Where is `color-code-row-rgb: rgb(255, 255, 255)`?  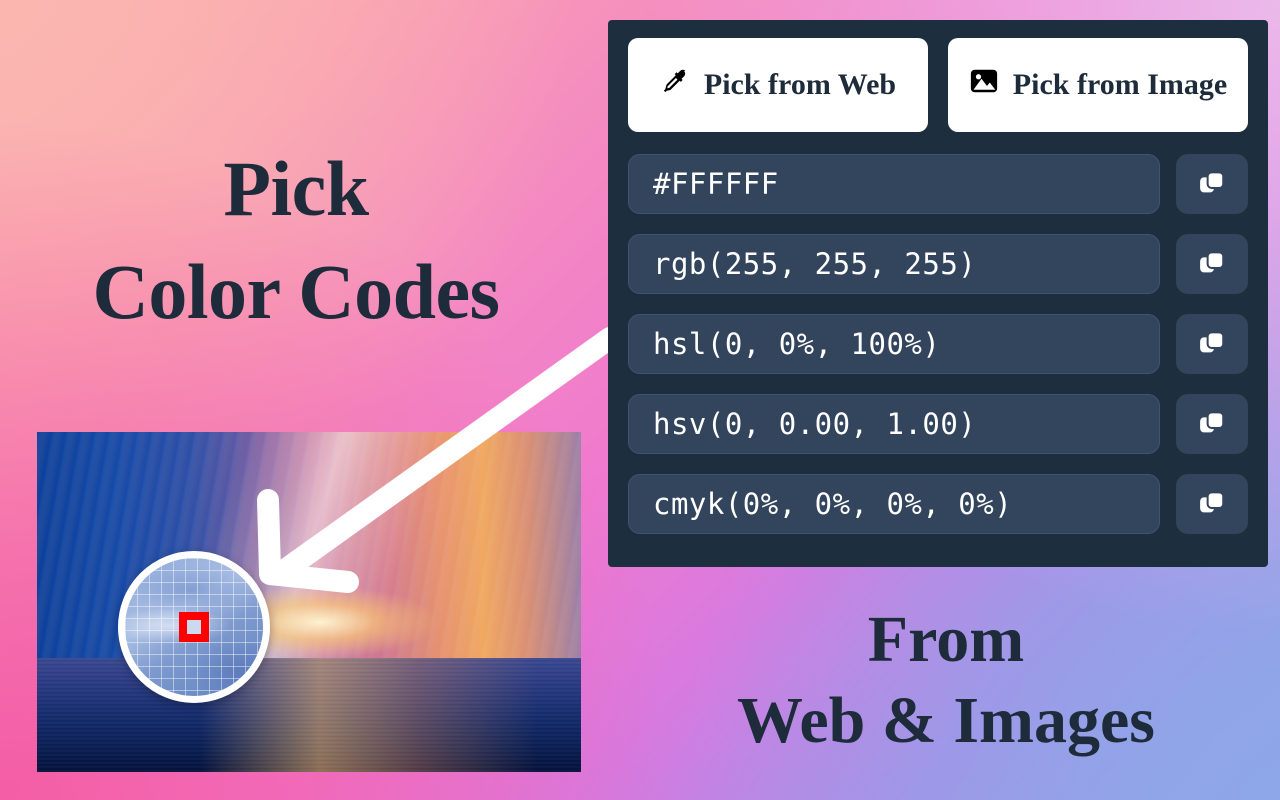 color-code-row-rgb: rgb(255, 255, 255) is located at coordinates (938, 264).